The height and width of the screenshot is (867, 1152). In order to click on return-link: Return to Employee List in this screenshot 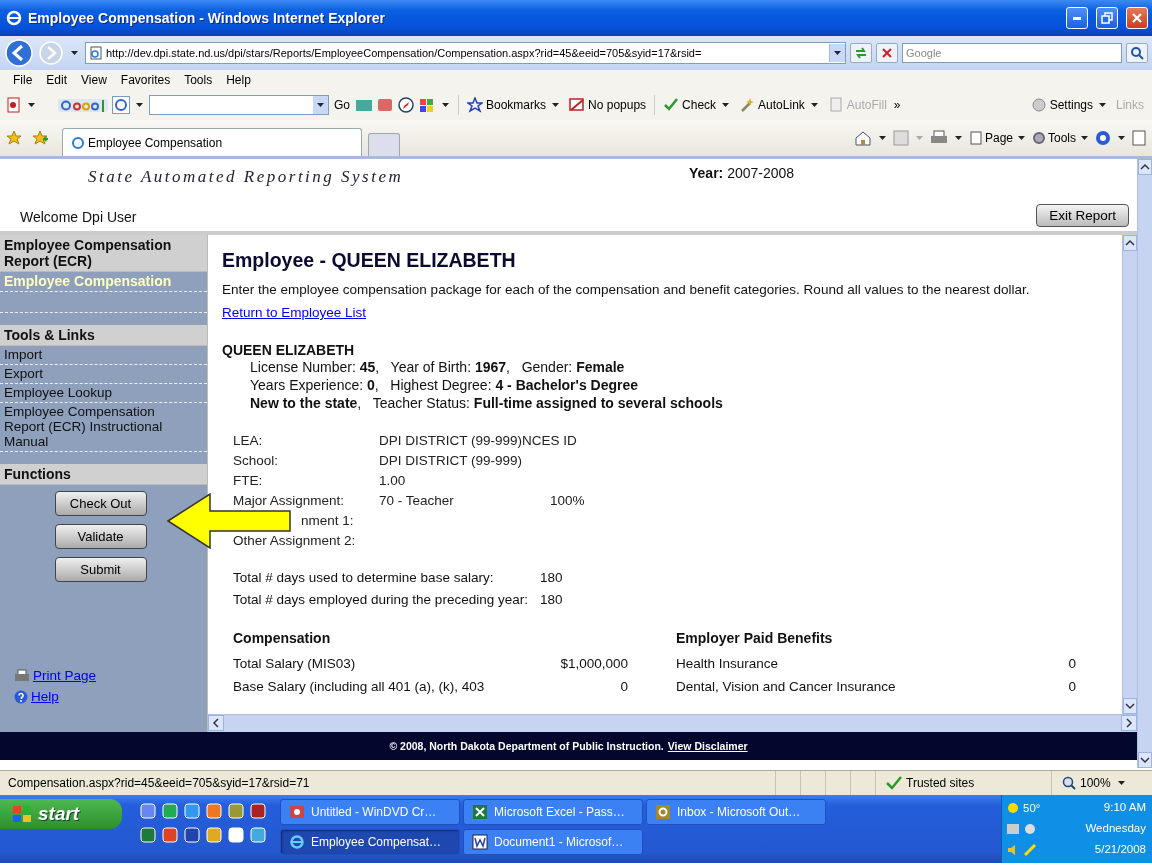, I will do `click(294, 312)`.